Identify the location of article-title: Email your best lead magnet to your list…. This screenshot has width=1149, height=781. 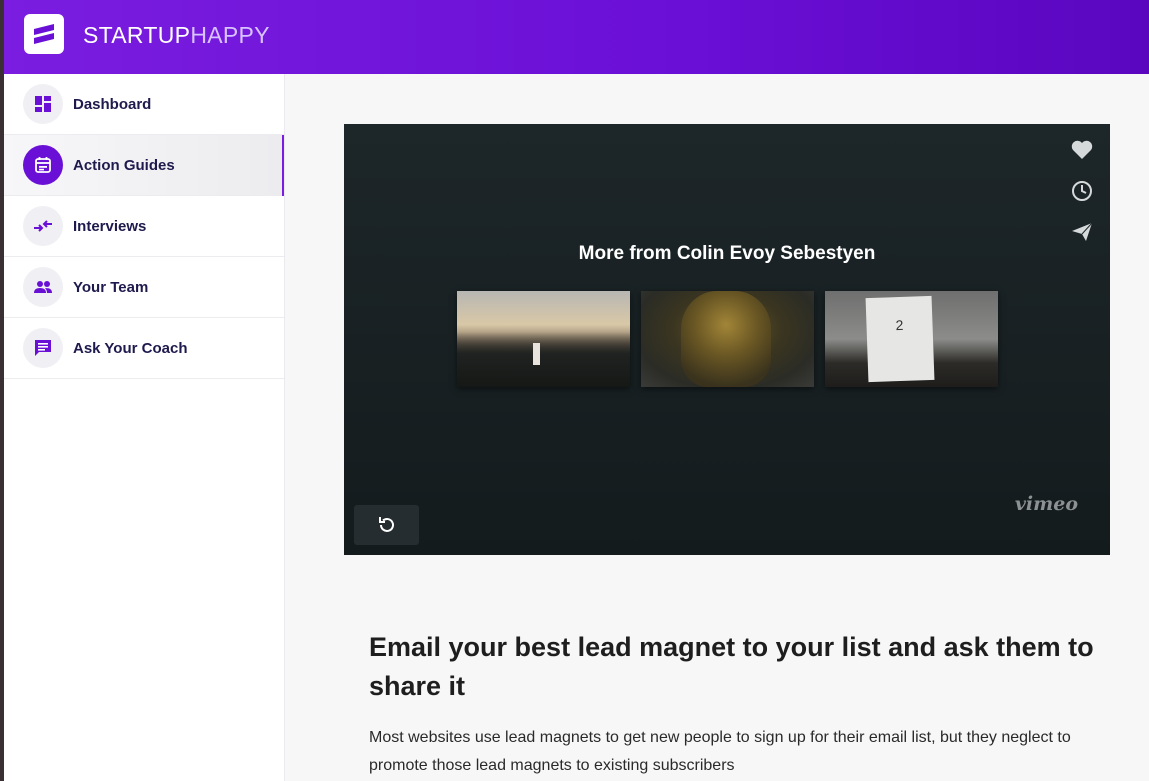
(731, 667).